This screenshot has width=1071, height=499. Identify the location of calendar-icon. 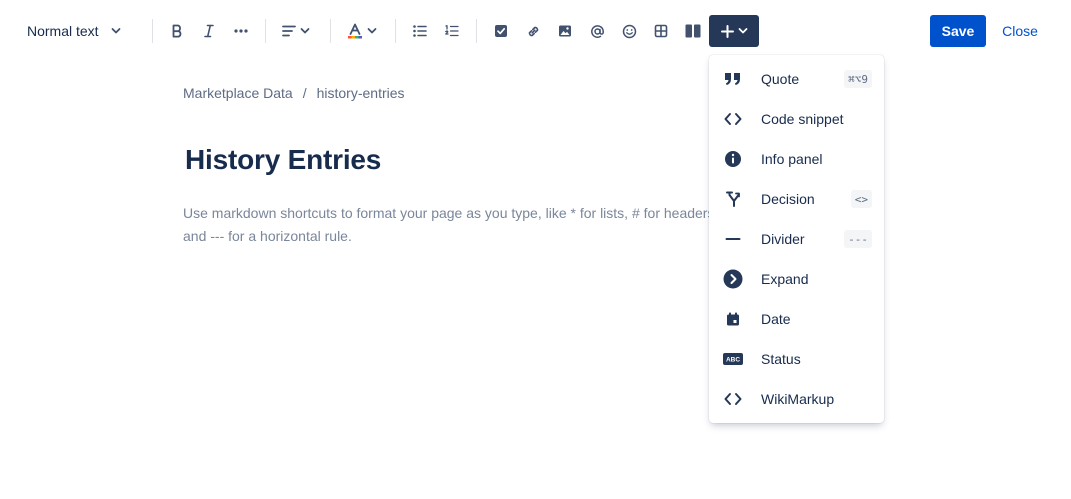
(733, 319).